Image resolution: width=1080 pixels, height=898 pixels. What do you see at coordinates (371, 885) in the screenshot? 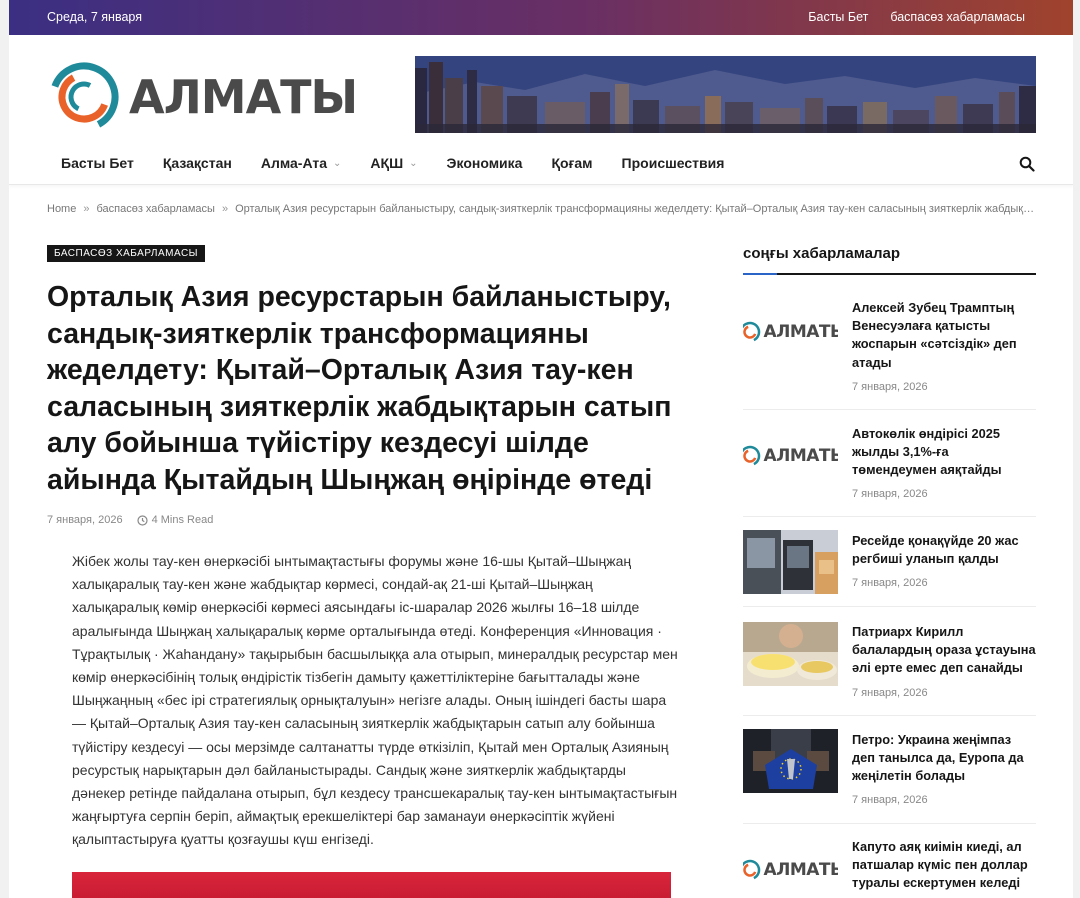
I see `article-image` at bounding box center [371, 885].